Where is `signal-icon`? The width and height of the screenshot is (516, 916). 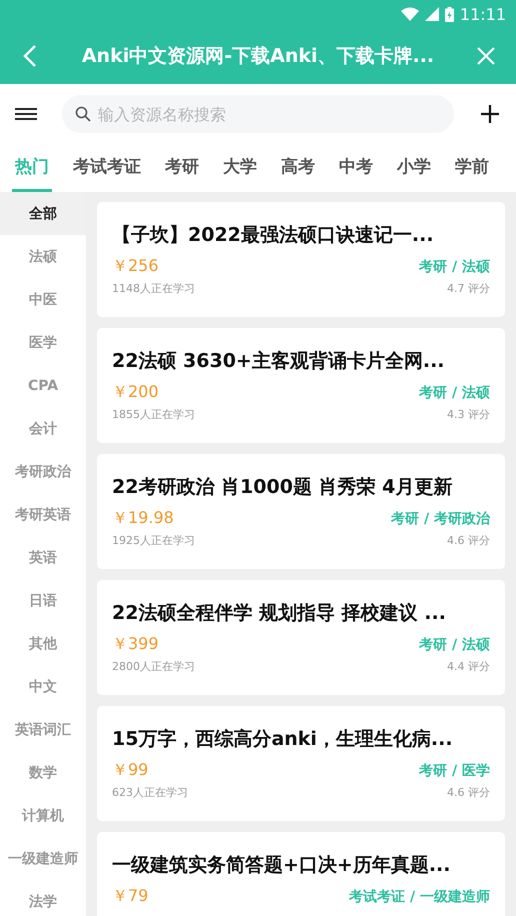 signal-icon is located at coordinates (431, 14).